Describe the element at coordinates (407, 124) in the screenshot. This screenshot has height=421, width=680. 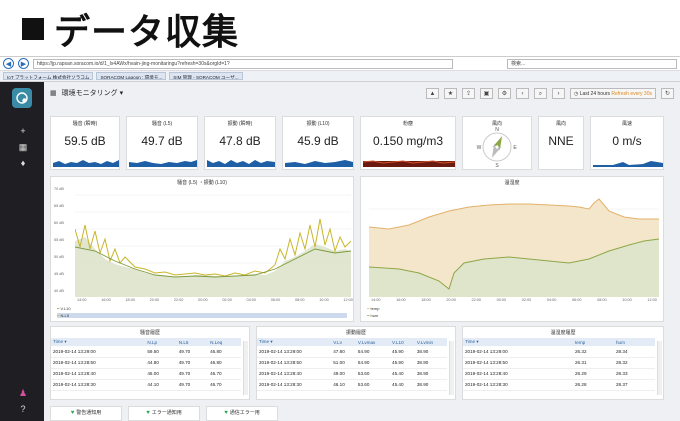
I see `stat-title: 粉塵` at that location.